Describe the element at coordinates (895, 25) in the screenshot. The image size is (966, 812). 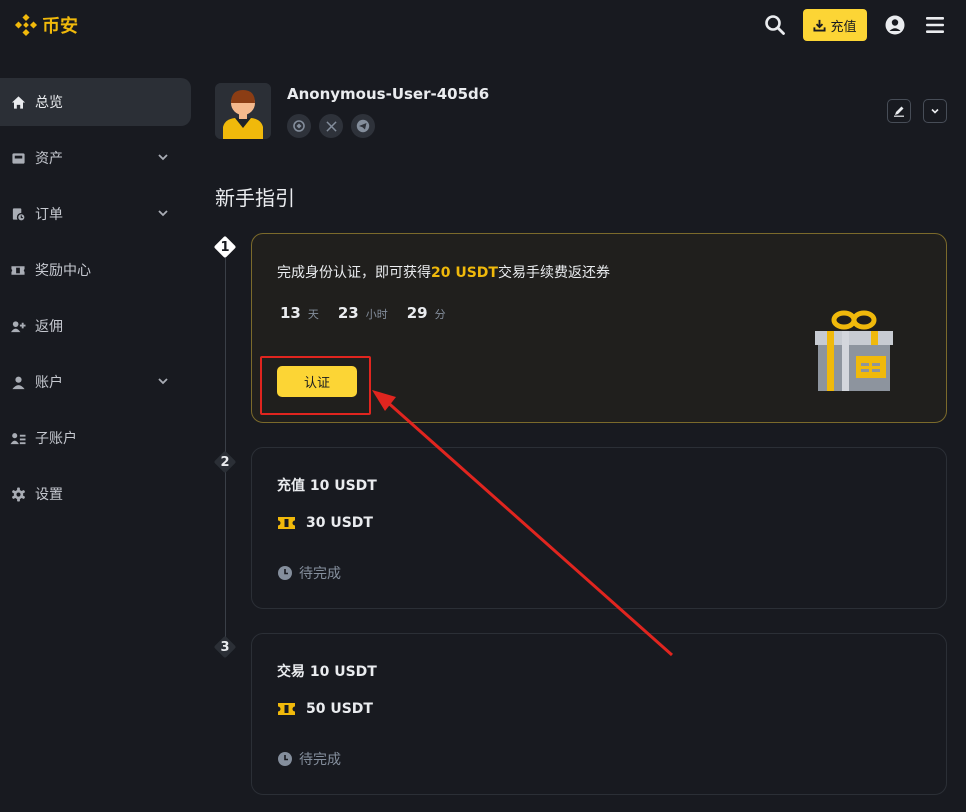
I see `user-circle-icon` at that location.